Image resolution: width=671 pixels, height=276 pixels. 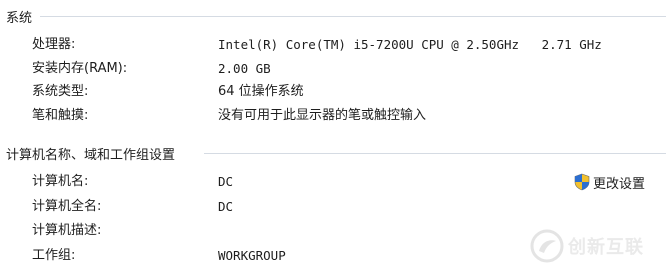 I want to click on system-section-header: 系统, so click(x=19, y=16).